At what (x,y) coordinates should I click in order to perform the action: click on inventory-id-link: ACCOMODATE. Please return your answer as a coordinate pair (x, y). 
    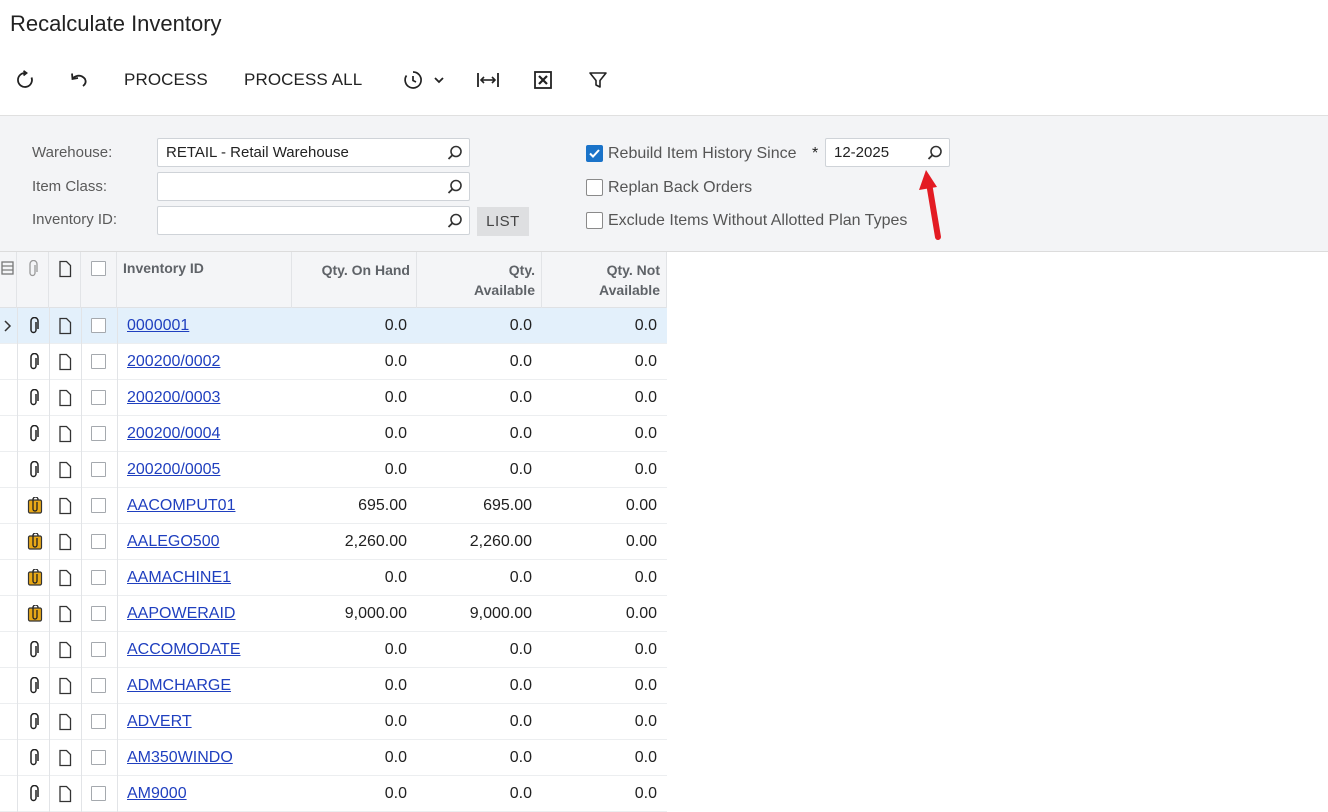
    Looking at the image, I should click on (183, 650).